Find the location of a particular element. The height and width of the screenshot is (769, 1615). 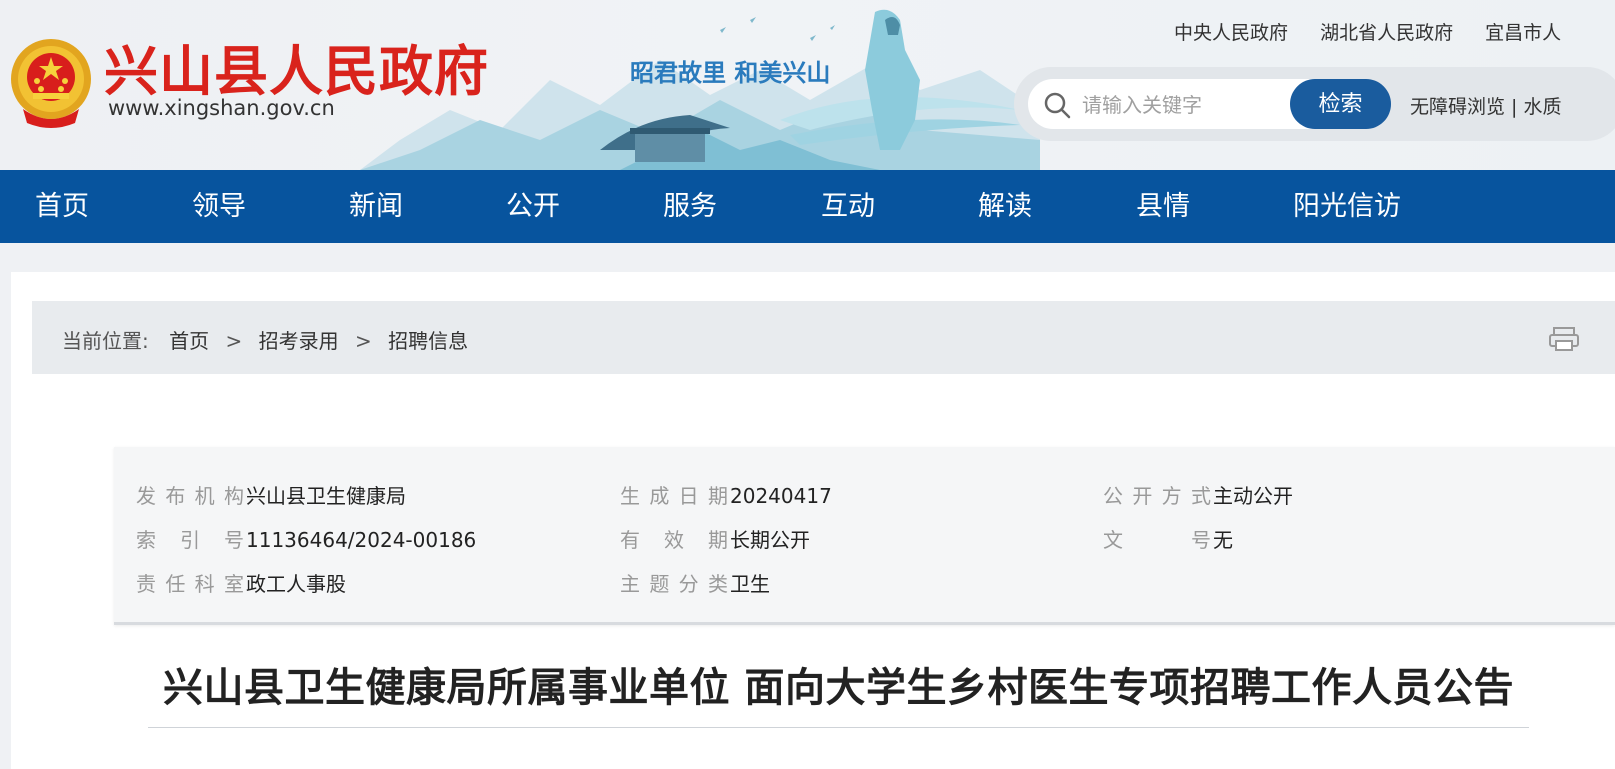

meta-key: 生成日期 is located at coordinates (674, 496).